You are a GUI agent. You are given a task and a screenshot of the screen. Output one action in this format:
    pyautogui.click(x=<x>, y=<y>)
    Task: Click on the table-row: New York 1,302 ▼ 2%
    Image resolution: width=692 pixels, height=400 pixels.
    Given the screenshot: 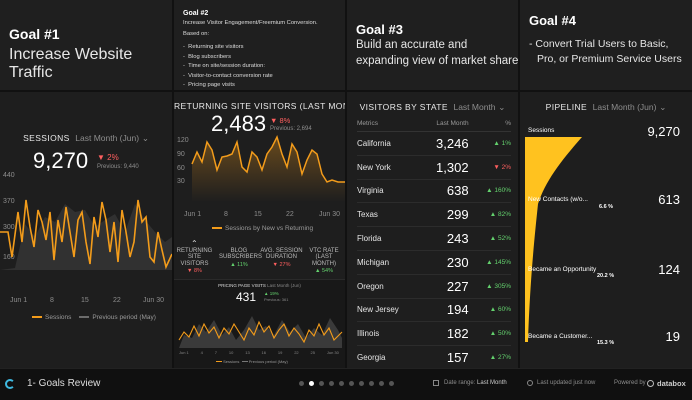 What is the action you would take?
    pyautogui.click(x=434, y=167)
    